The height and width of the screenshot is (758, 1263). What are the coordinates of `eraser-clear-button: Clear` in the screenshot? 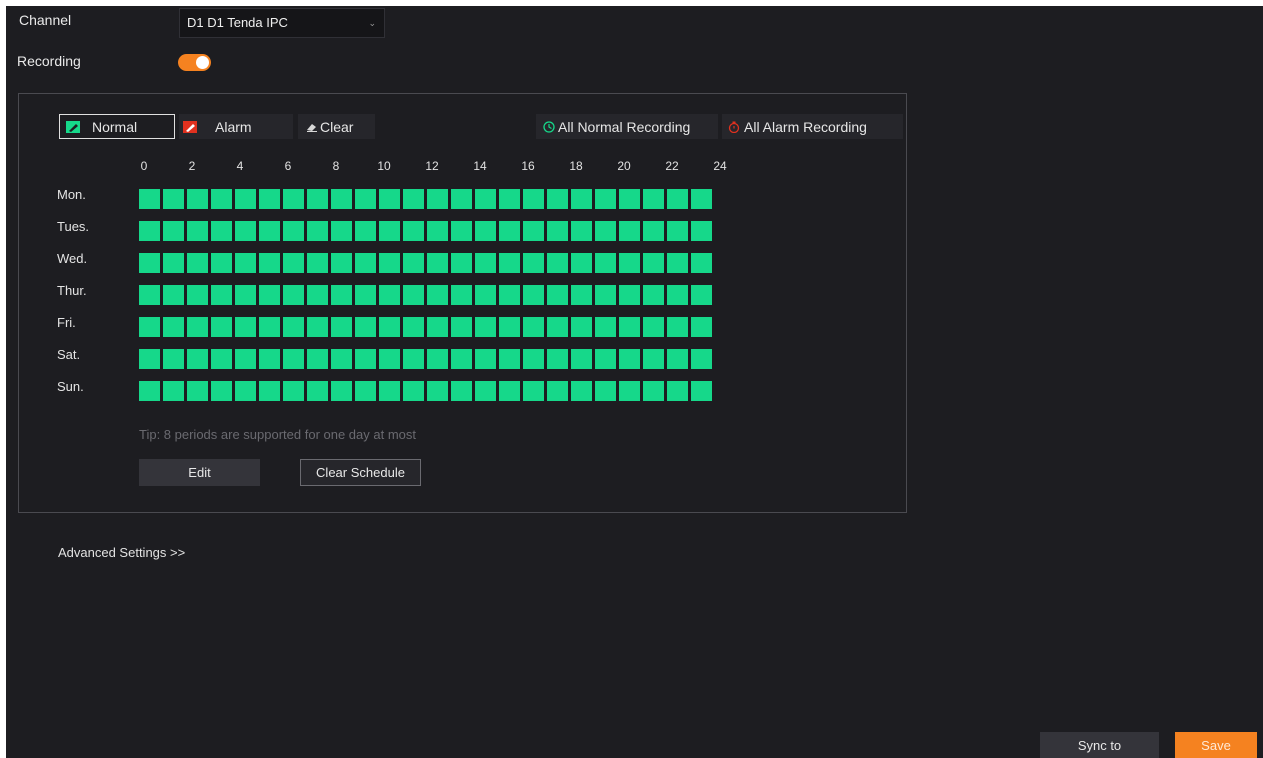 It's located at (336, 126).